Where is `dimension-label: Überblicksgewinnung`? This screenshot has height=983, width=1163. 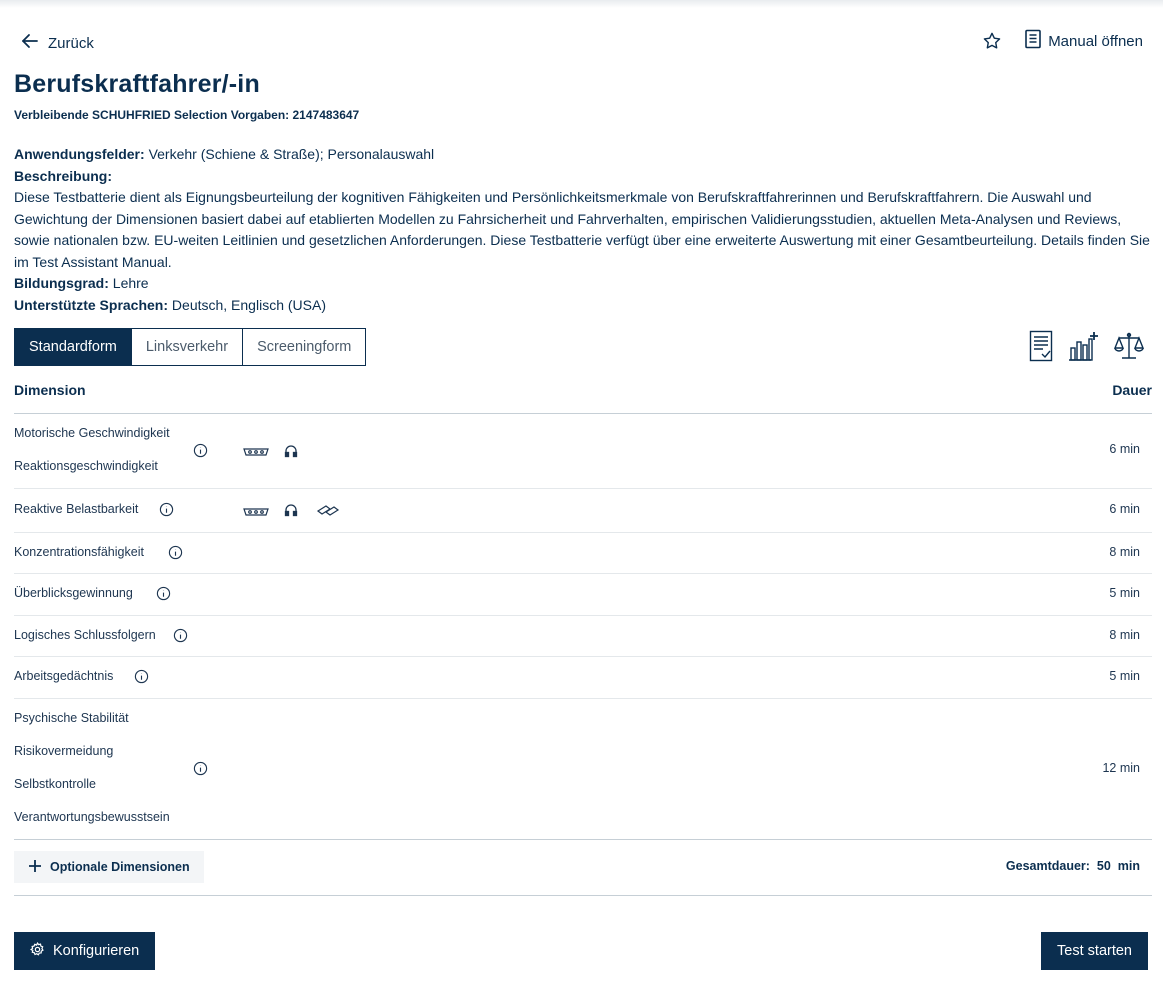
dimension-label: Überblicksgewinnung is located at coordinates (73, 593).